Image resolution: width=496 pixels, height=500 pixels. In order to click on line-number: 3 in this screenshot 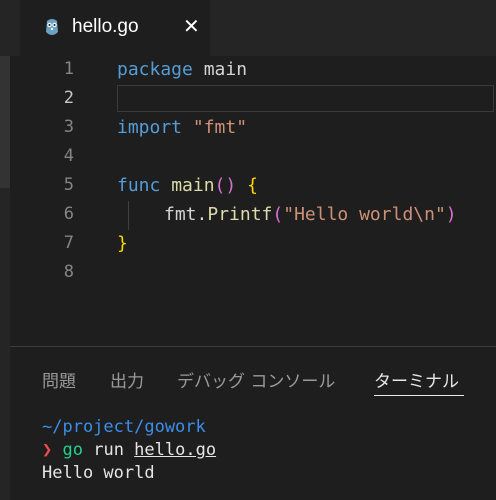, I will do `click(68, 127)`.